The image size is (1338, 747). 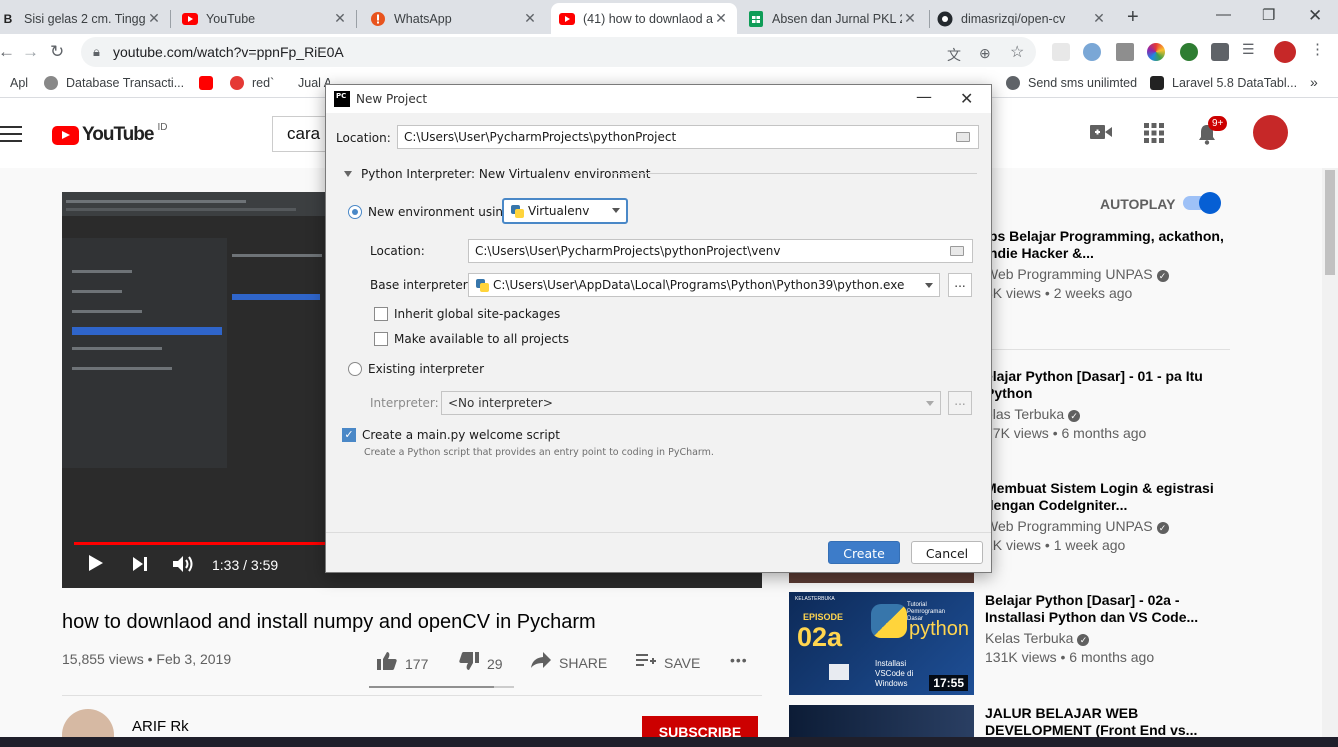 What do you see at coordinates (1220, 52) in the screenshot?
I see `extensions-puzzle-icon` at bounding box center [1220, 52].